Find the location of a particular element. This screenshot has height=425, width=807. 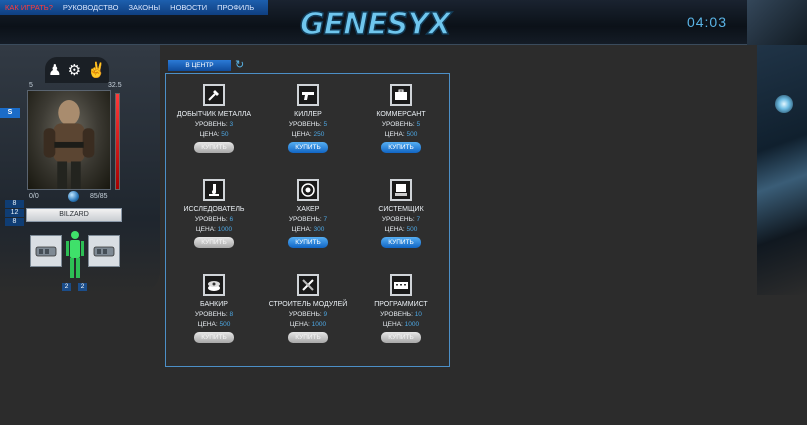

profession-price-value: 300 is located at coordinates (319, 229).